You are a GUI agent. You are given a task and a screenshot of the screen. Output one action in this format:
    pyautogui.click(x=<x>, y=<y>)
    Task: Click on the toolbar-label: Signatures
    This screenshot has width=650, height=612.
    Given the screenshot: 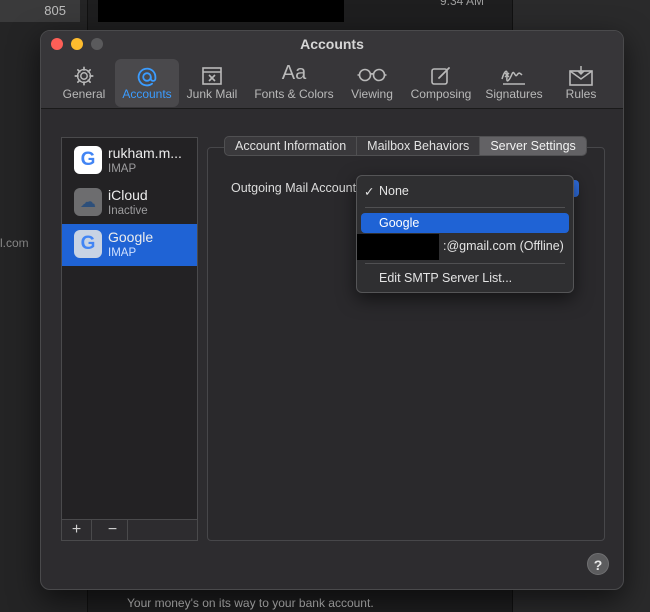 What is the action you would take?
    pyautogui.click(x=514, y=94)
    